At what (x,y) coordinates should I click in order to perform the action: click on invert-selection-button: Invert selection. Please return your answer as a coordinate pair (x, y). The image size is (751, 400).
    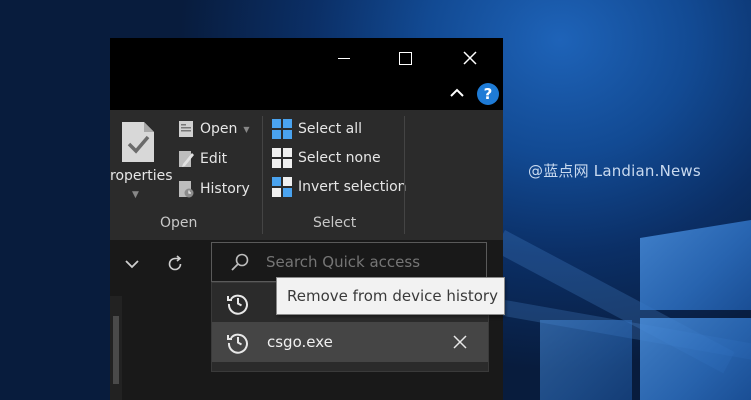
    Looking at the image, I should click on (339, 187).